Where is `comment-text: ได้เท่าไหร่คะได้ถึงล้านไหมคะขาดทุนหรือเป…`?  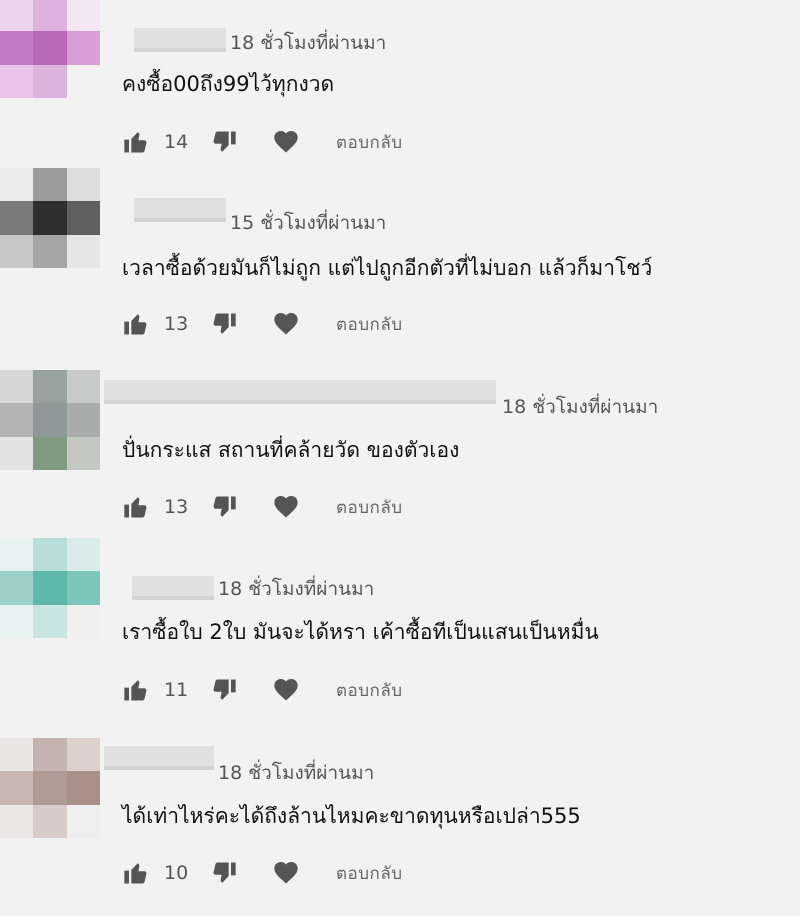 comment-text: ได้เท่าไหร่คะได้ถึงล้านไหมคะขาดทุนหรือเป… is located at coordinates (351, 816).